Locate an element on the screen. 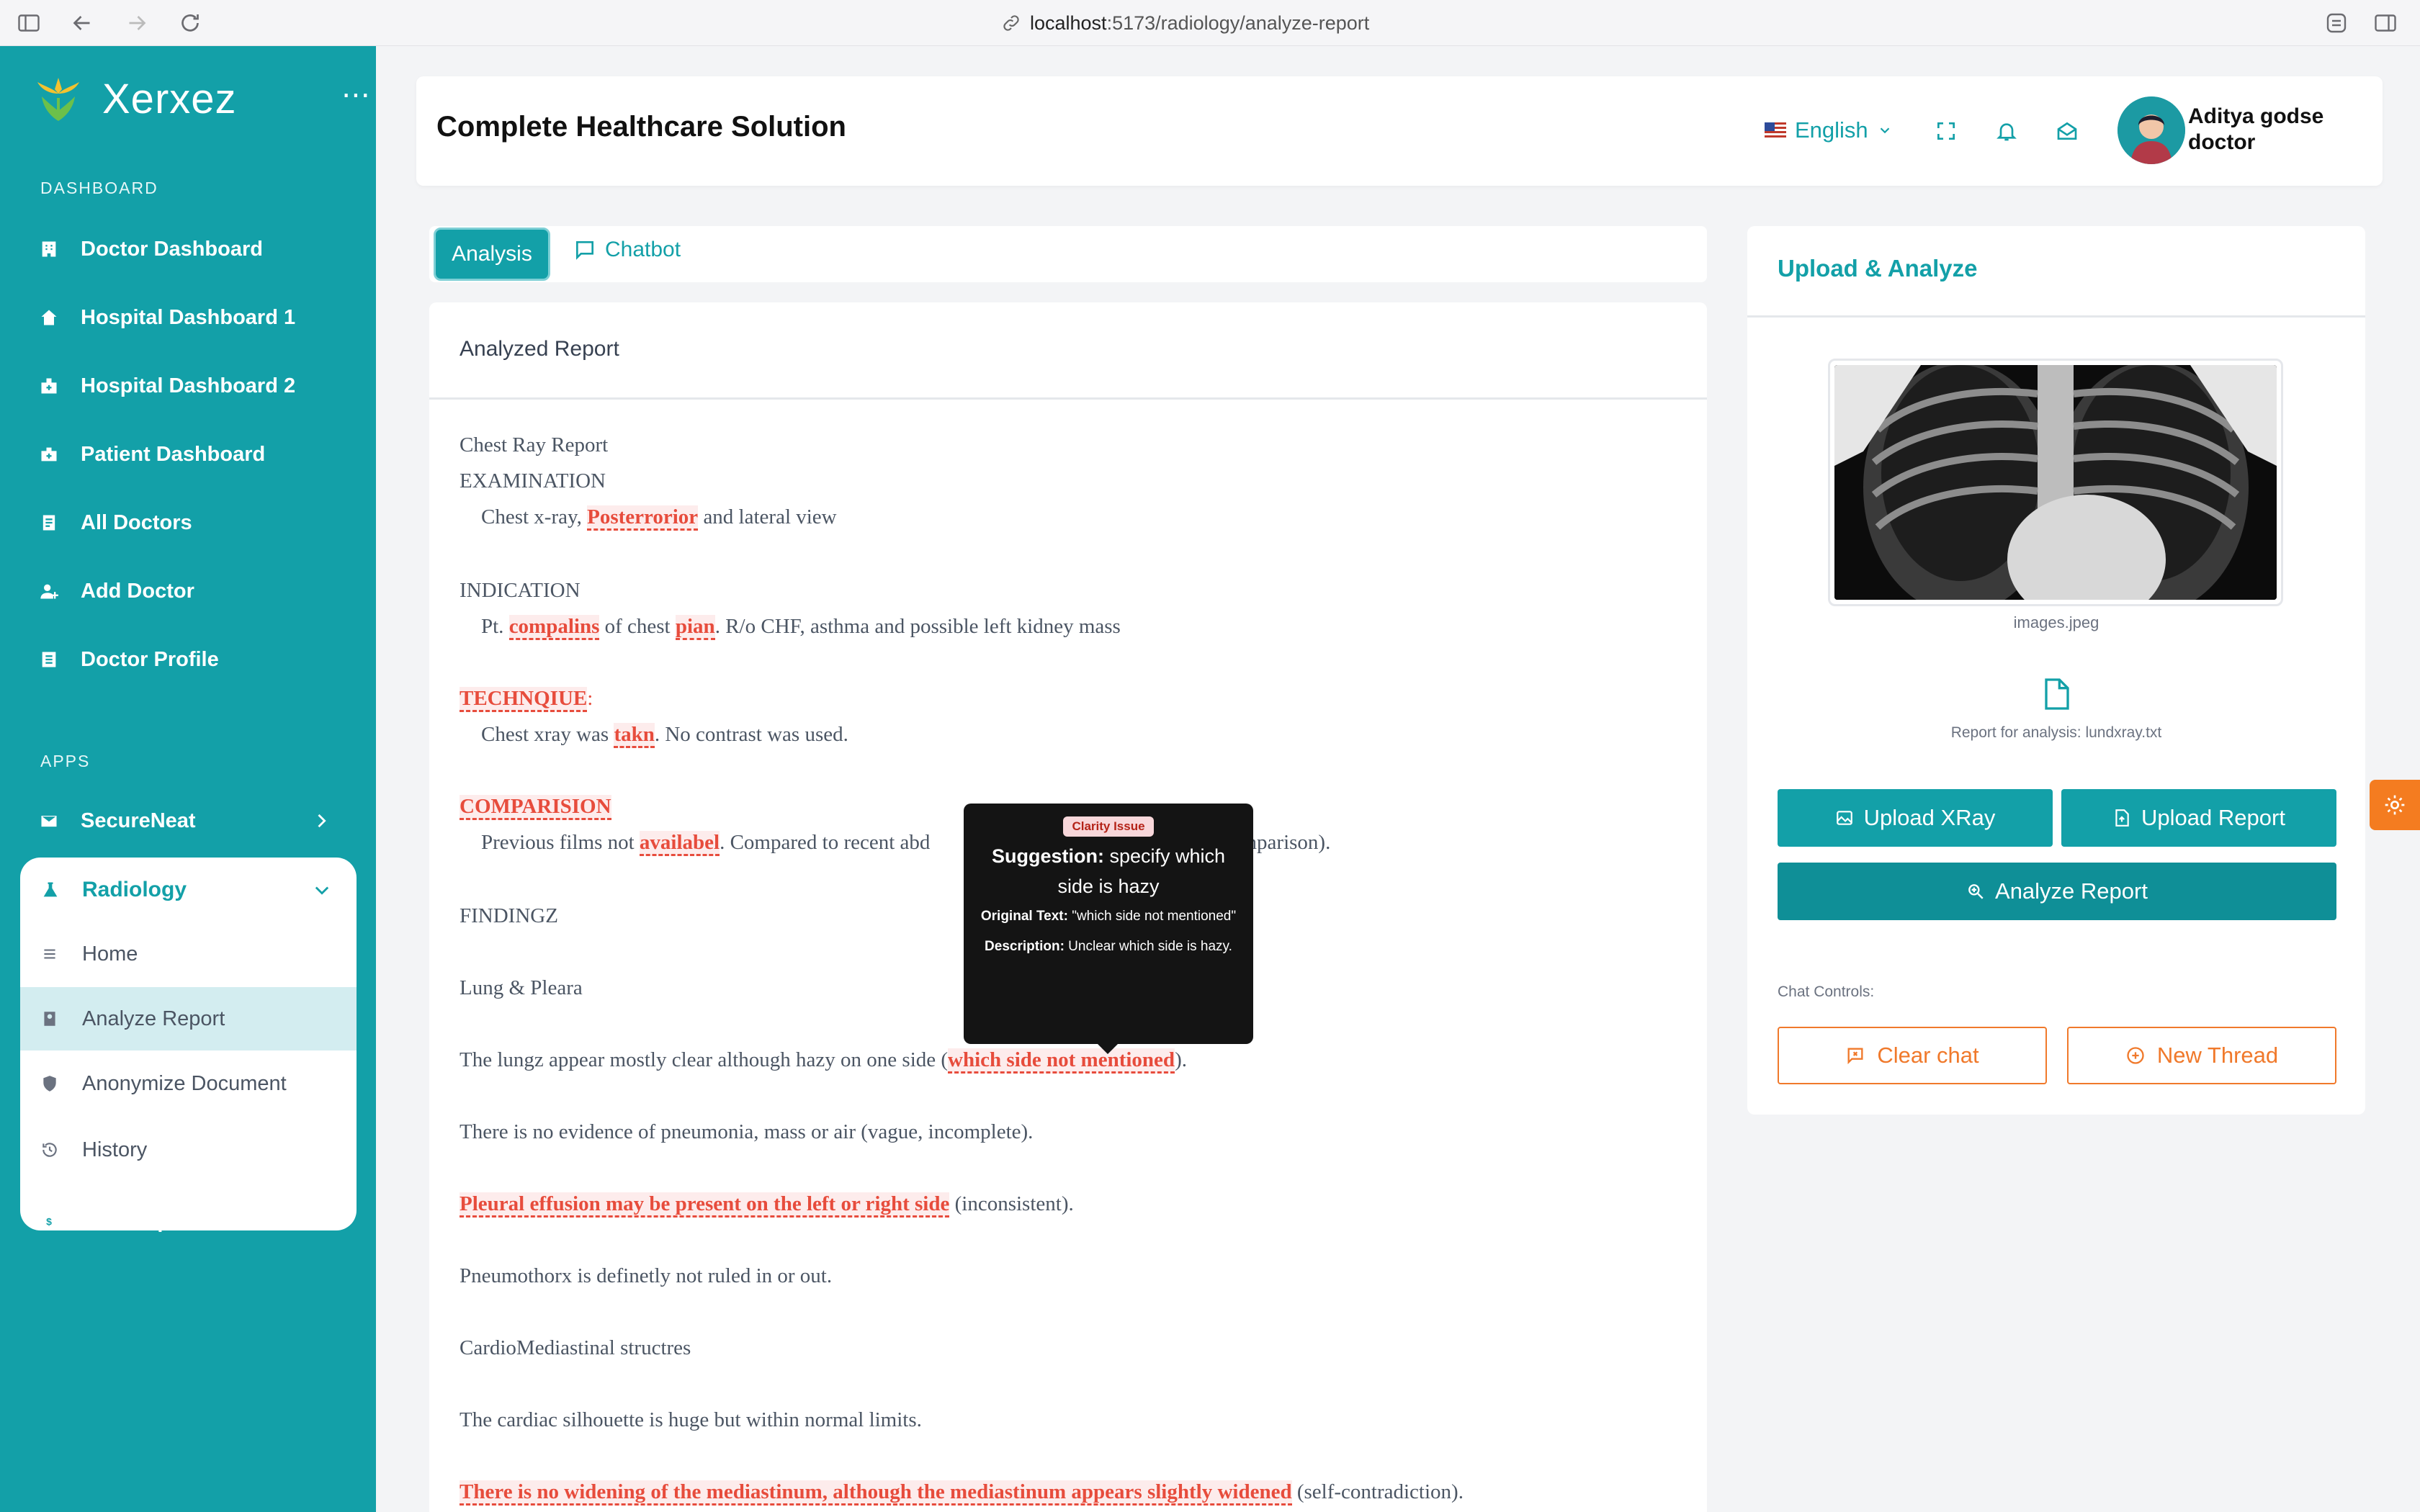  submenu-item-history: History is located at coordinates (189, 1150).